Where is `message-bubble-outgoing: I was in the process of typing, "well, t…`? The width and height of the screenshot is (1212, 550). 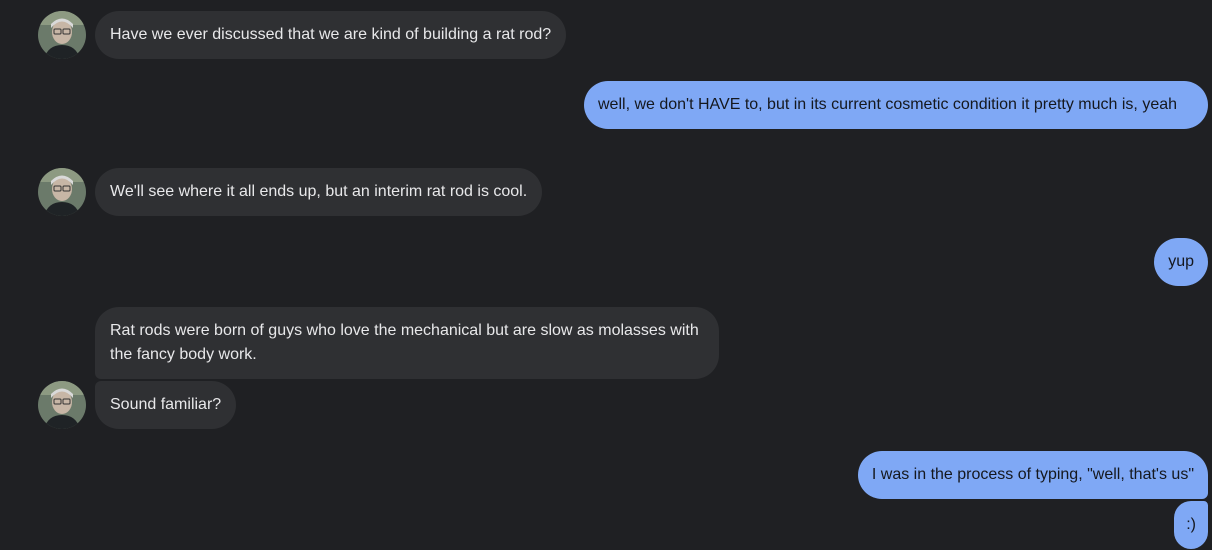
message-bubble-outgoing: I was in the process of typing, "well, t… is located at coordinates (1032, 475).